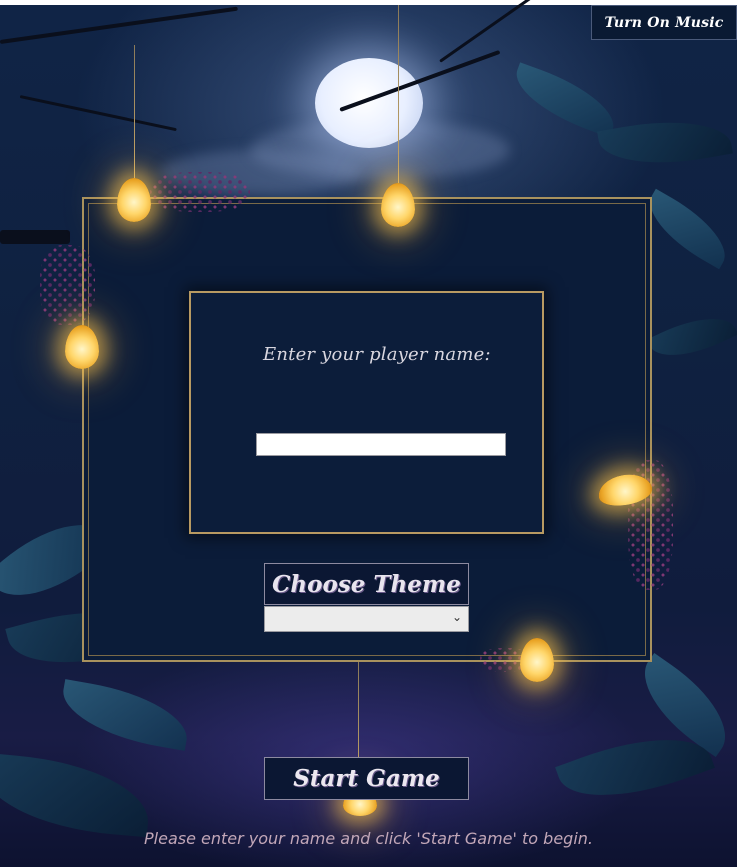  I want to click on player-name-input, so click(381, 444).